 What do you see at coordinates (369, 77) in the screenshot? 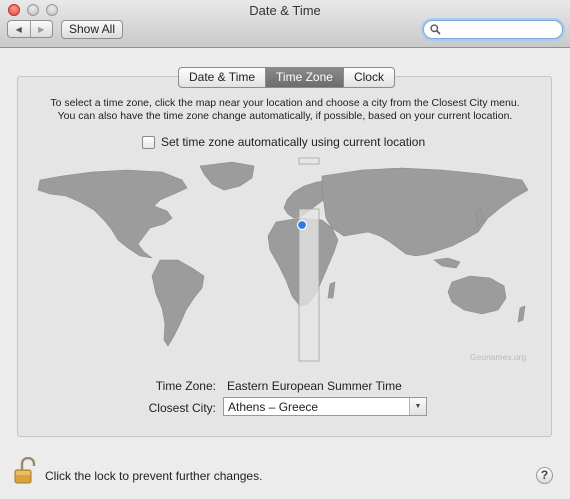
I see `tab-clock: Clock` at bounding box center [369, 77].